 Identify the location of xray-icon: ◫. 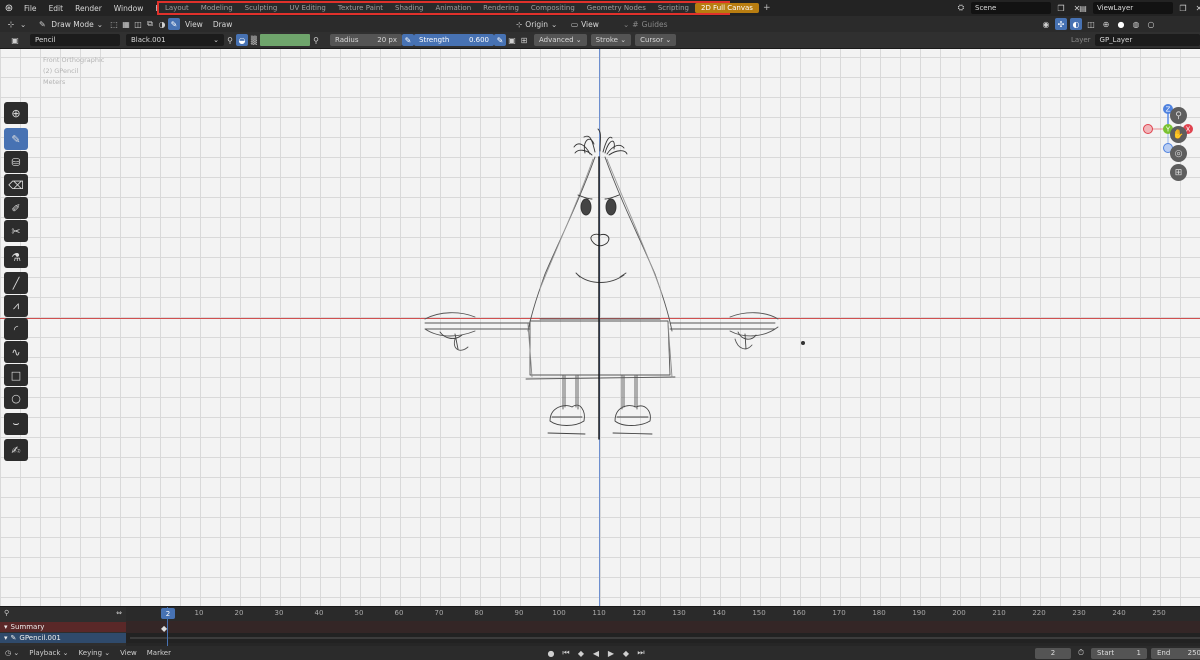
(1091, 24).